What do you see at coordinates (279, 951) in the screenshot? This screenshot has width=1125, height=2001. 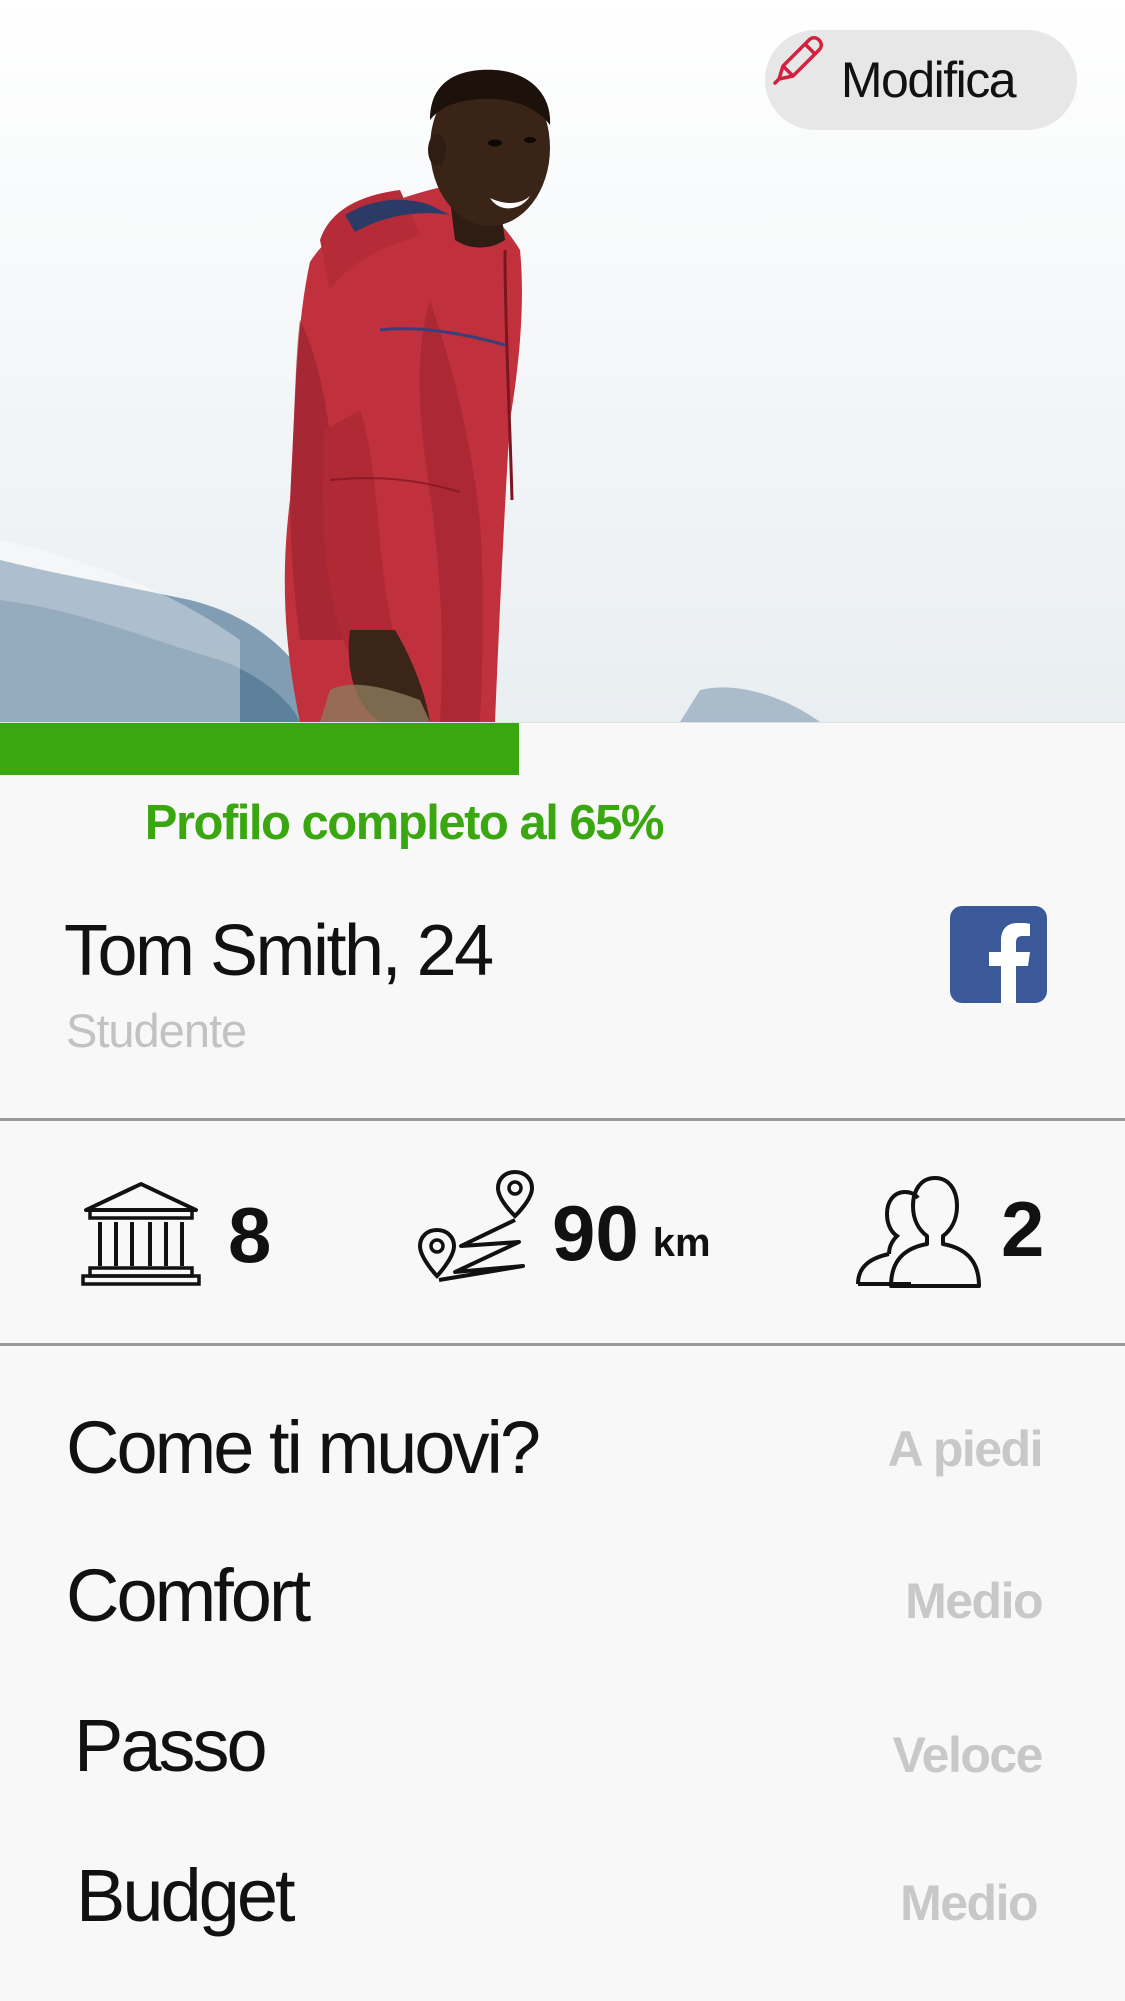 I see `profile-name: Tom Smith, 24` at bounding box center [279, 951].